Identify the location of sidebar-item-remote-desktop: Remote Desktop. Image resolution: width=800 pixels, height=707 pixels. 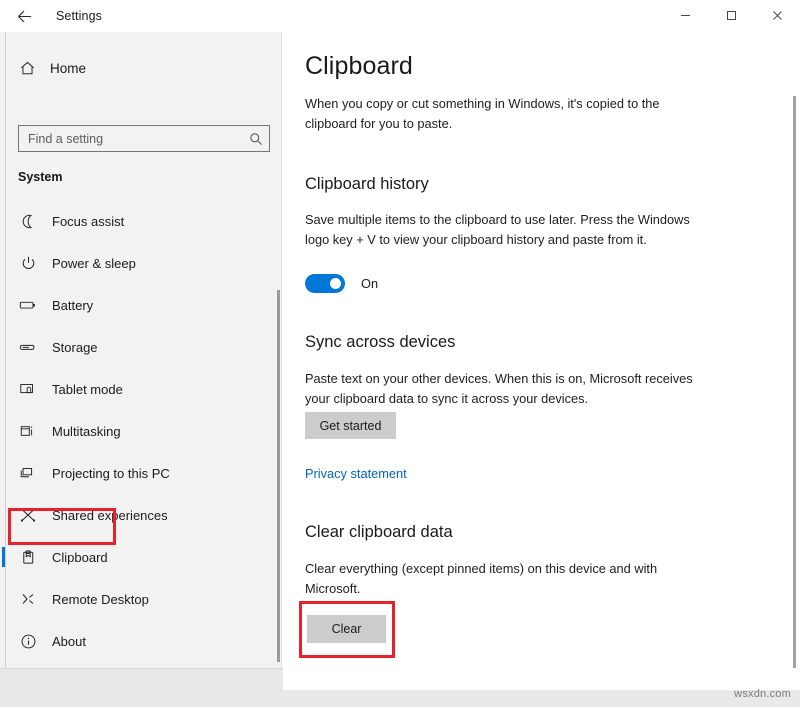
(141, 599).